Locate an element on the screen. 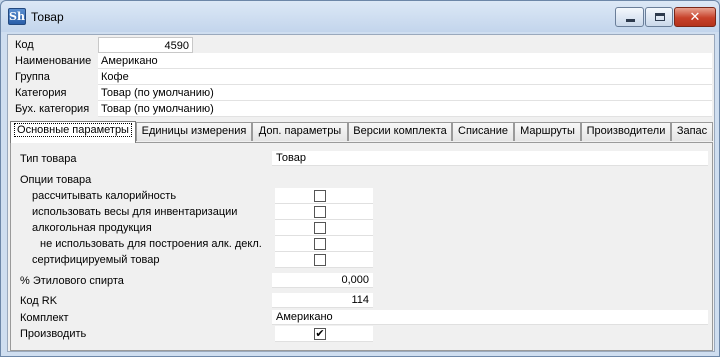 The width and height of the screenshot is (720, 357). tab-units: Единицы измерения is located at coordinates (194, 131).